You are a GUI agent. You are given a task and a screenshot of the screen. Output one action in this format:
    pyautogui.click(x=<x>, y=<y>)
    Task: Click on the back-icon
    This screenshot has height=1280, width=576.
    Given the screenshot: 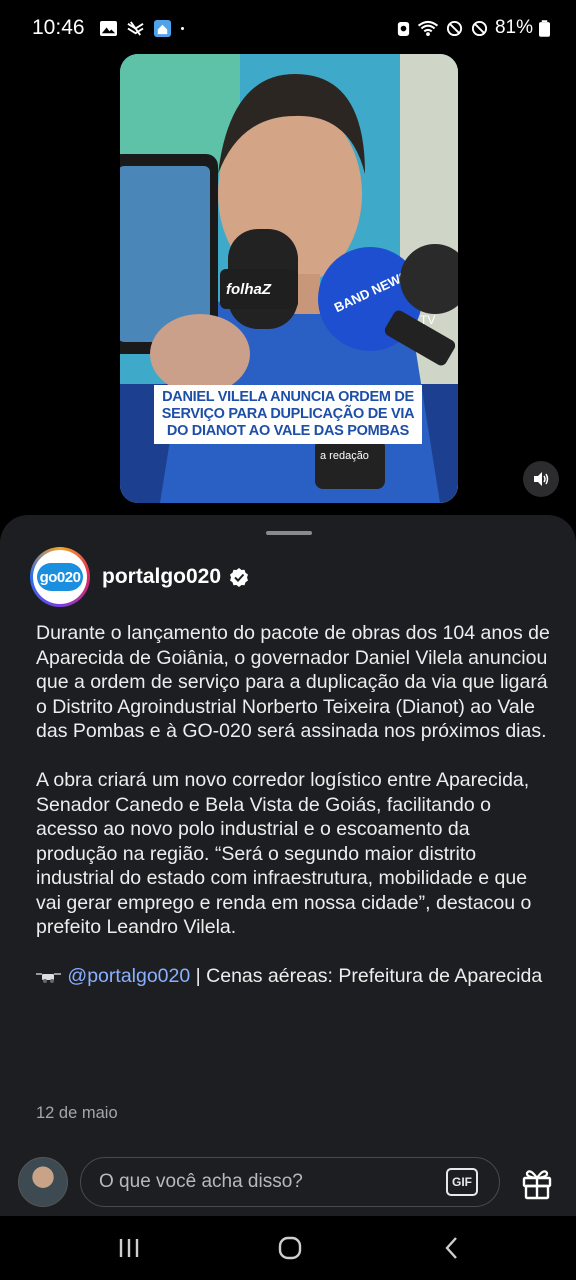 What is the action you would take?
    pyautogui.click(x=451, y=1248)
    